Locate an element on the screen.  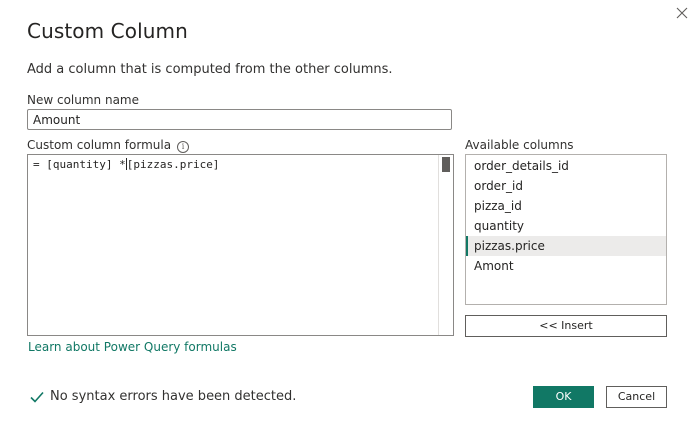
dialog-title: Custom Column is located at coordinates (107, 31).